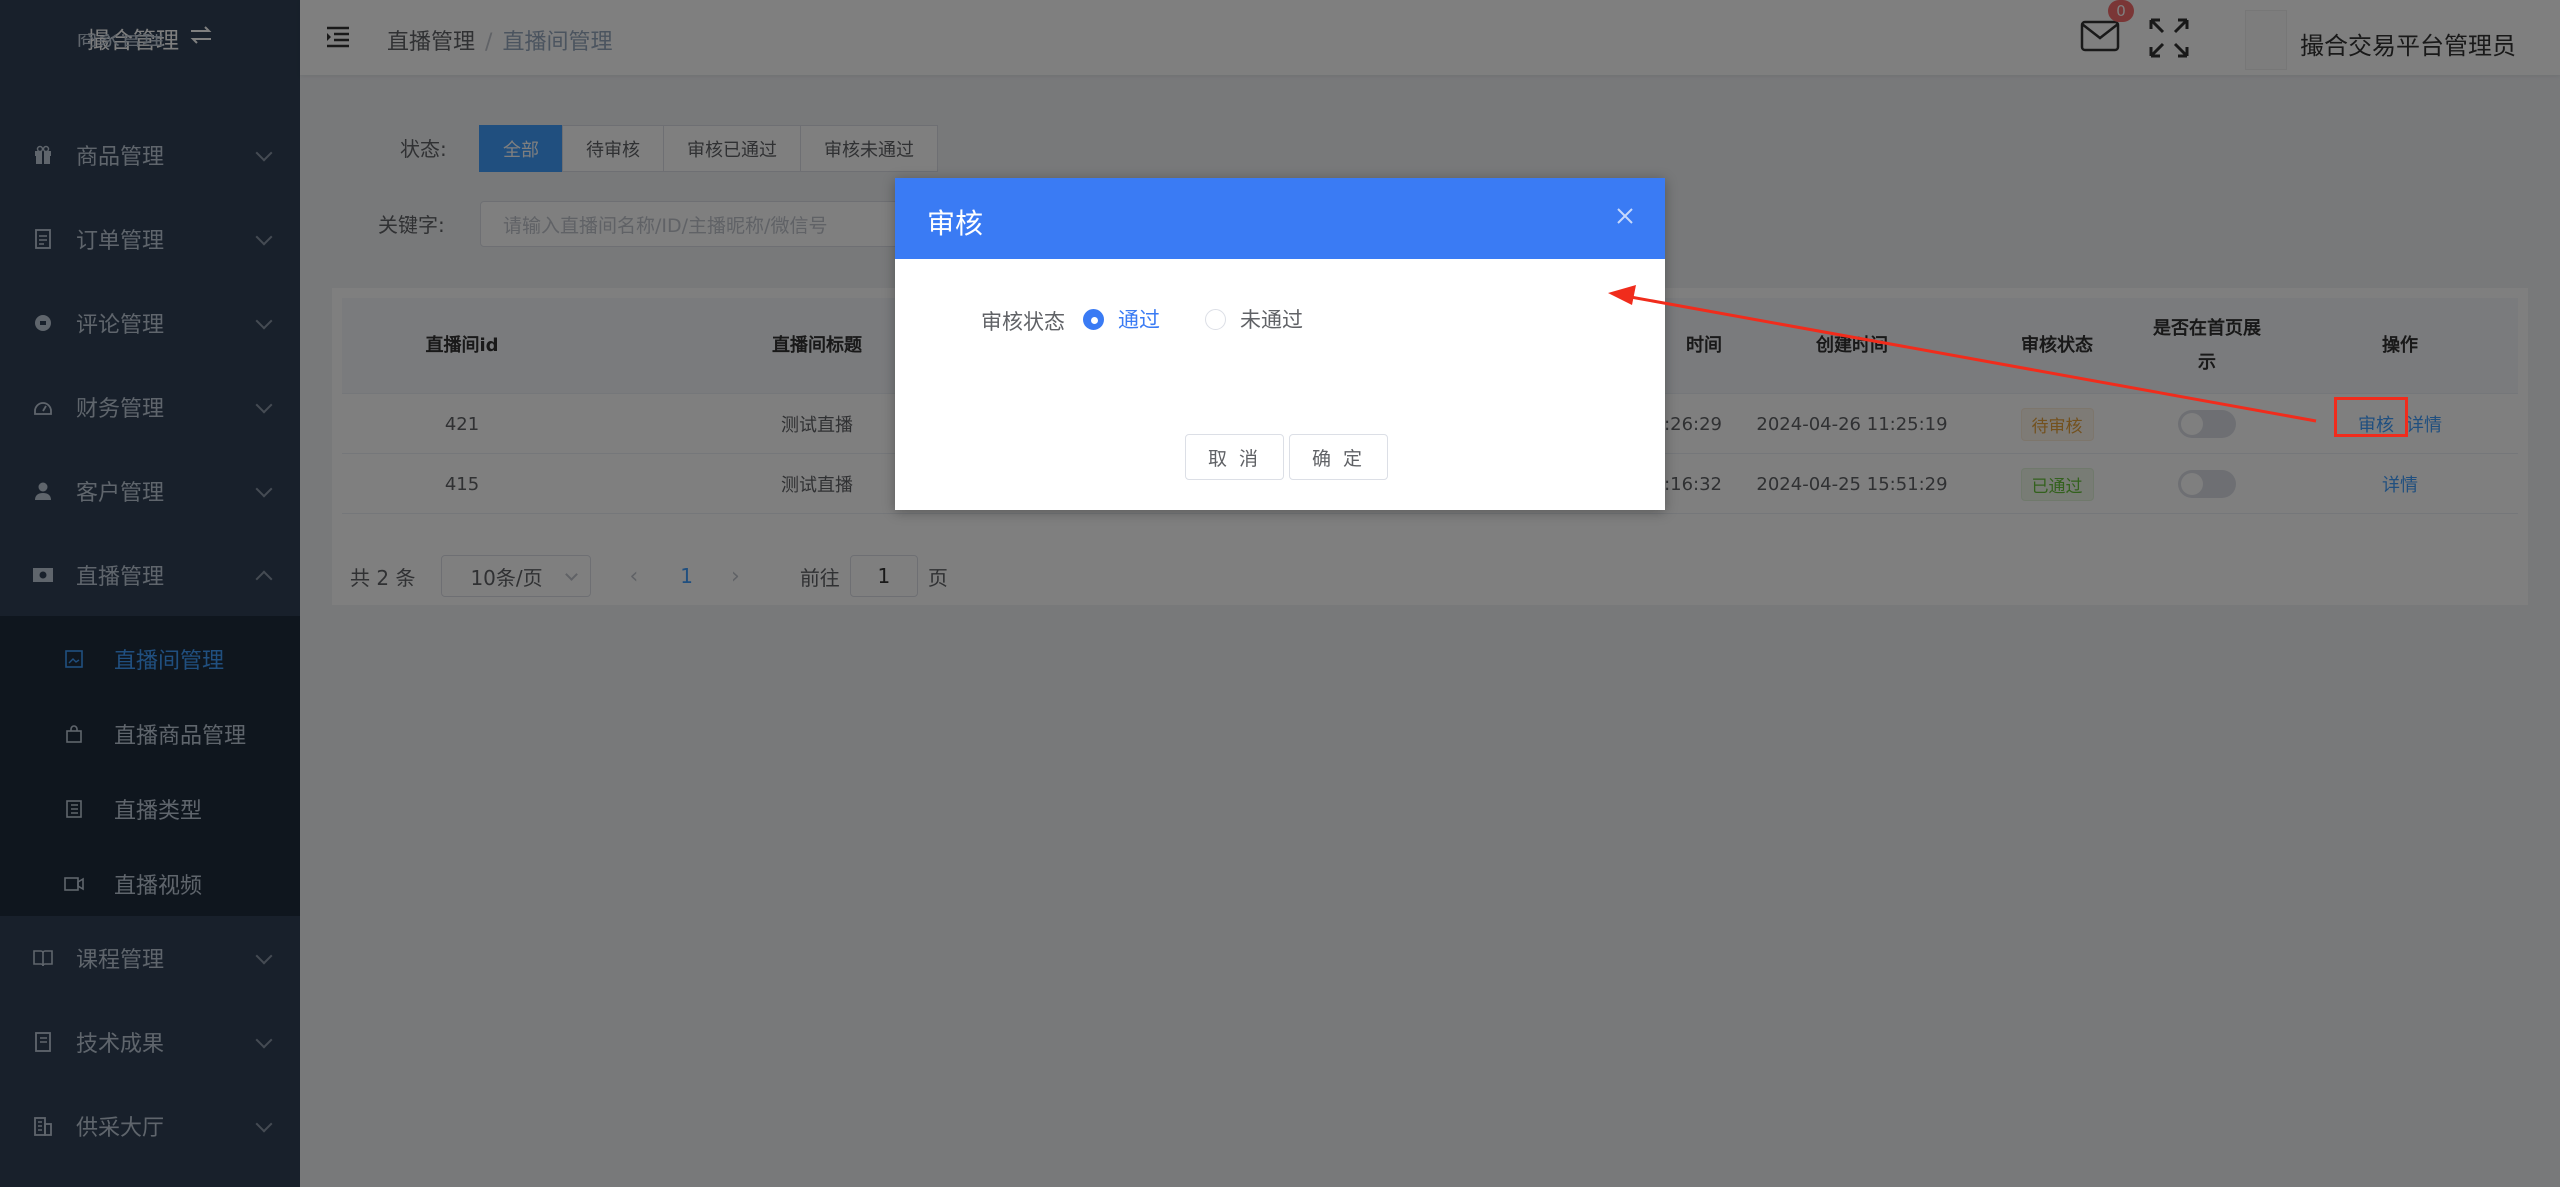 Image resolution: width=2560 pixels, height=1187 pixels. What do you see at coordinates (1280, 344) in the screenshot?
I see `audit-dialog: 审核 审核状态 通过 未通过 取 消 确 定` at bounding box center [1280, 344].